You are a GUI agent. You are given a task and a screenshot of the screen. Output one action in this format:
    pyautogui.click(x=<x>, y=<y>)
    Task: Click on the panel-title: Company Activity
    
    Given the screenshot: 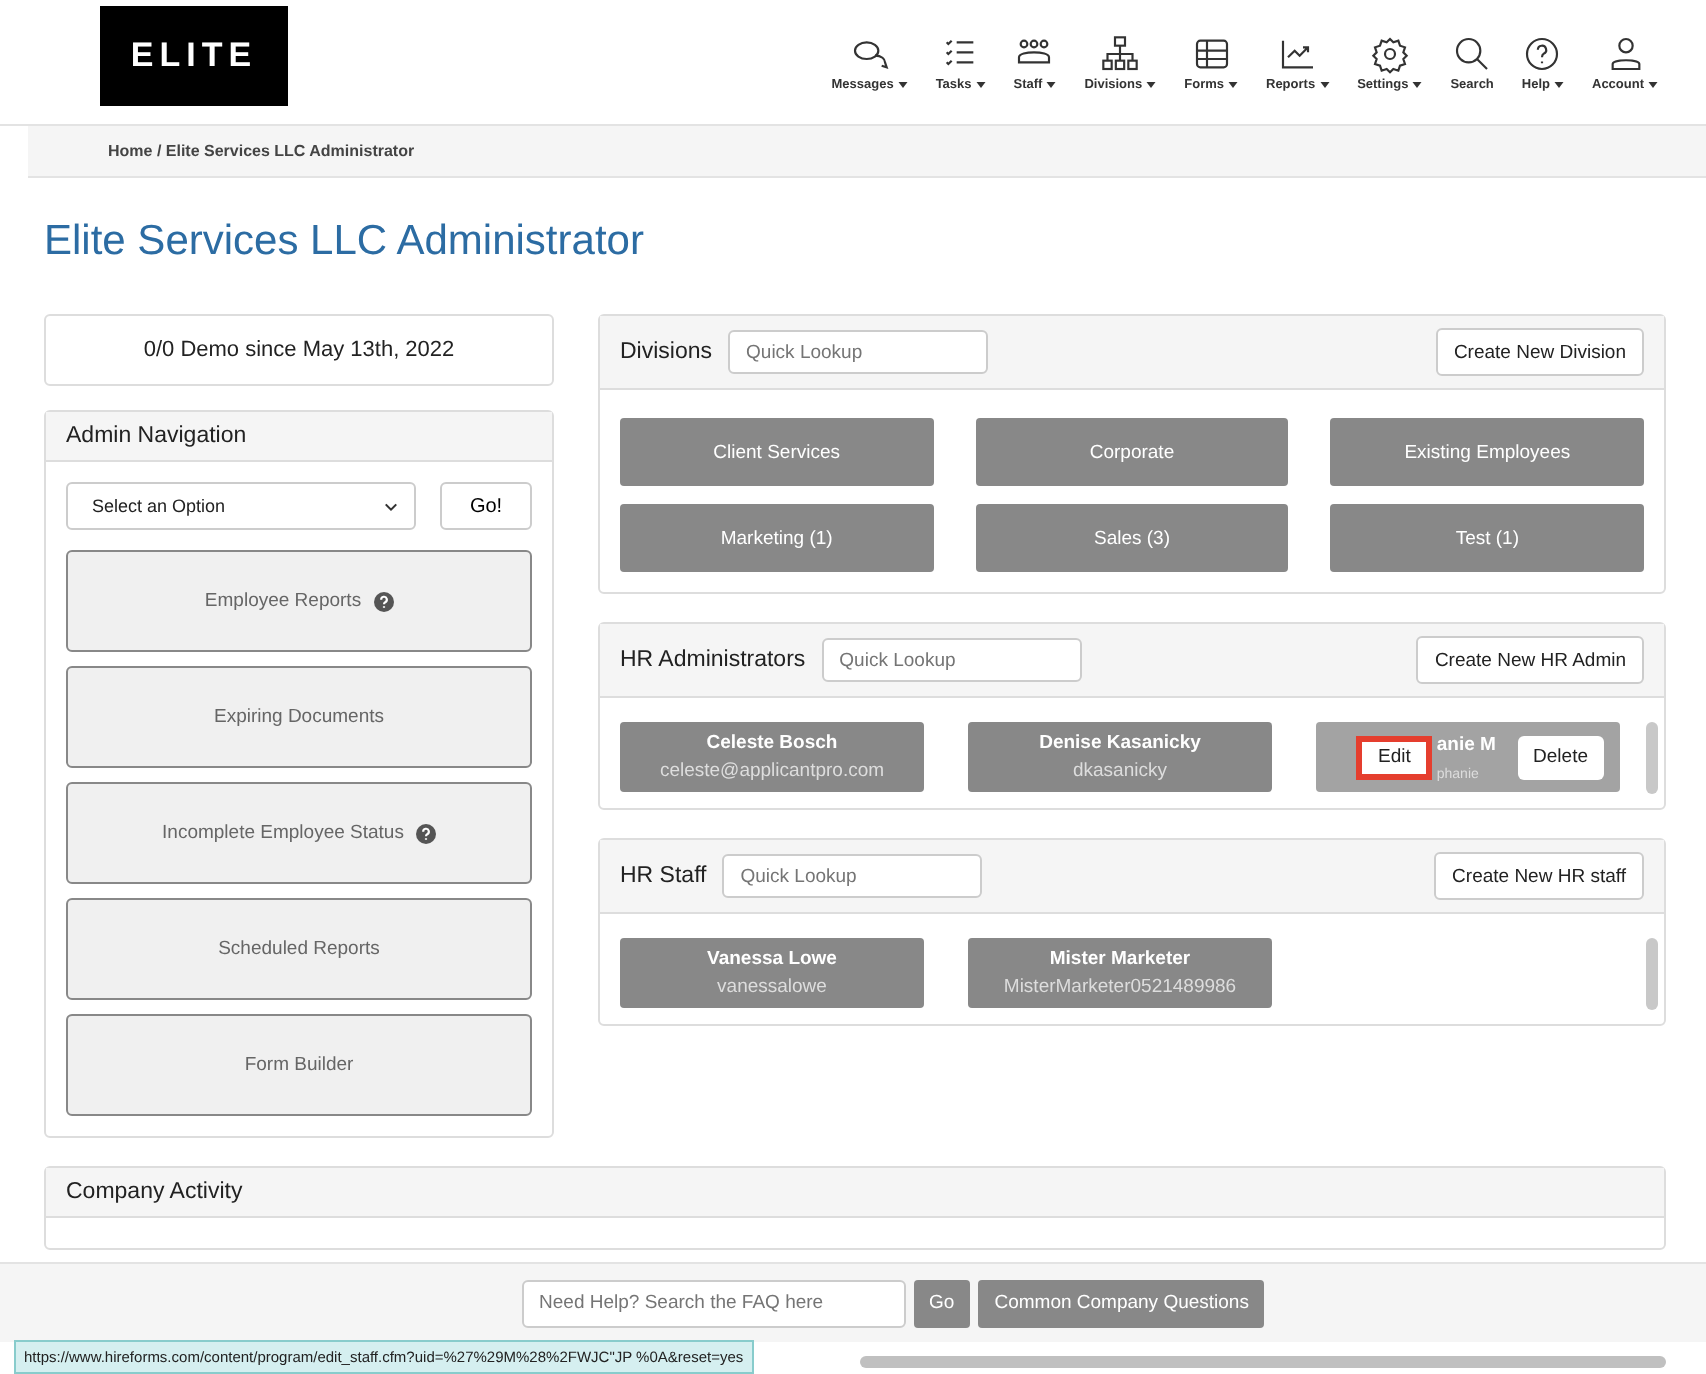 What is the action you would take?
    pyautogui.click(x=154, y=1192)
    